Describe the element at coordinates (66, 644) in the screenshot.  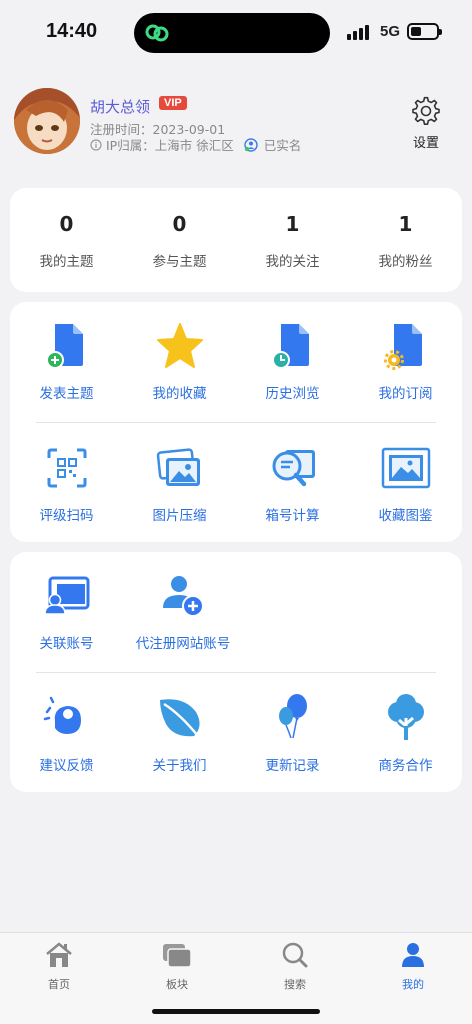
I see `tile-label: 关联账号` at that location.